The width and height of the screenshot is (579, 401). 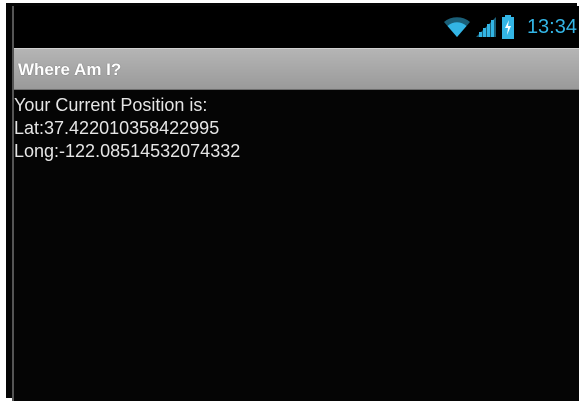 What do you see at coordinates (127, 151) in the screenshot?
I see `longitude-text: Long:-122.08514532074332` at bounding box center [127, 151].